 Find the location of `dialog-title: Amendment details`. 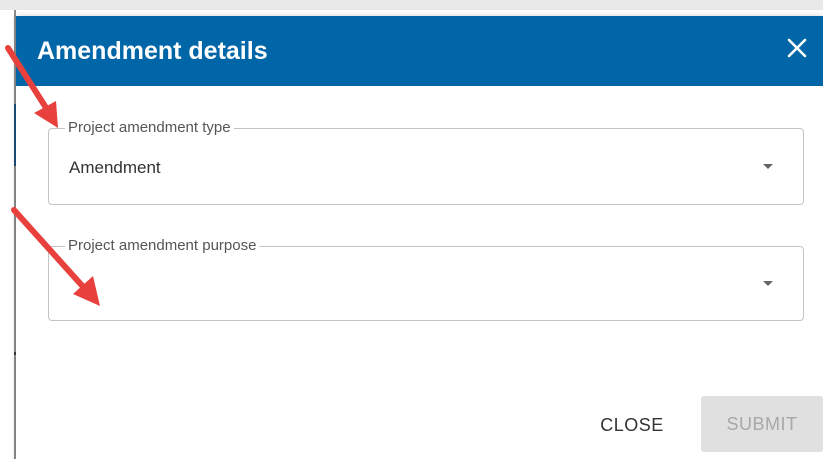

dialog-title: Amendment details is located at coordinates (152, 51).